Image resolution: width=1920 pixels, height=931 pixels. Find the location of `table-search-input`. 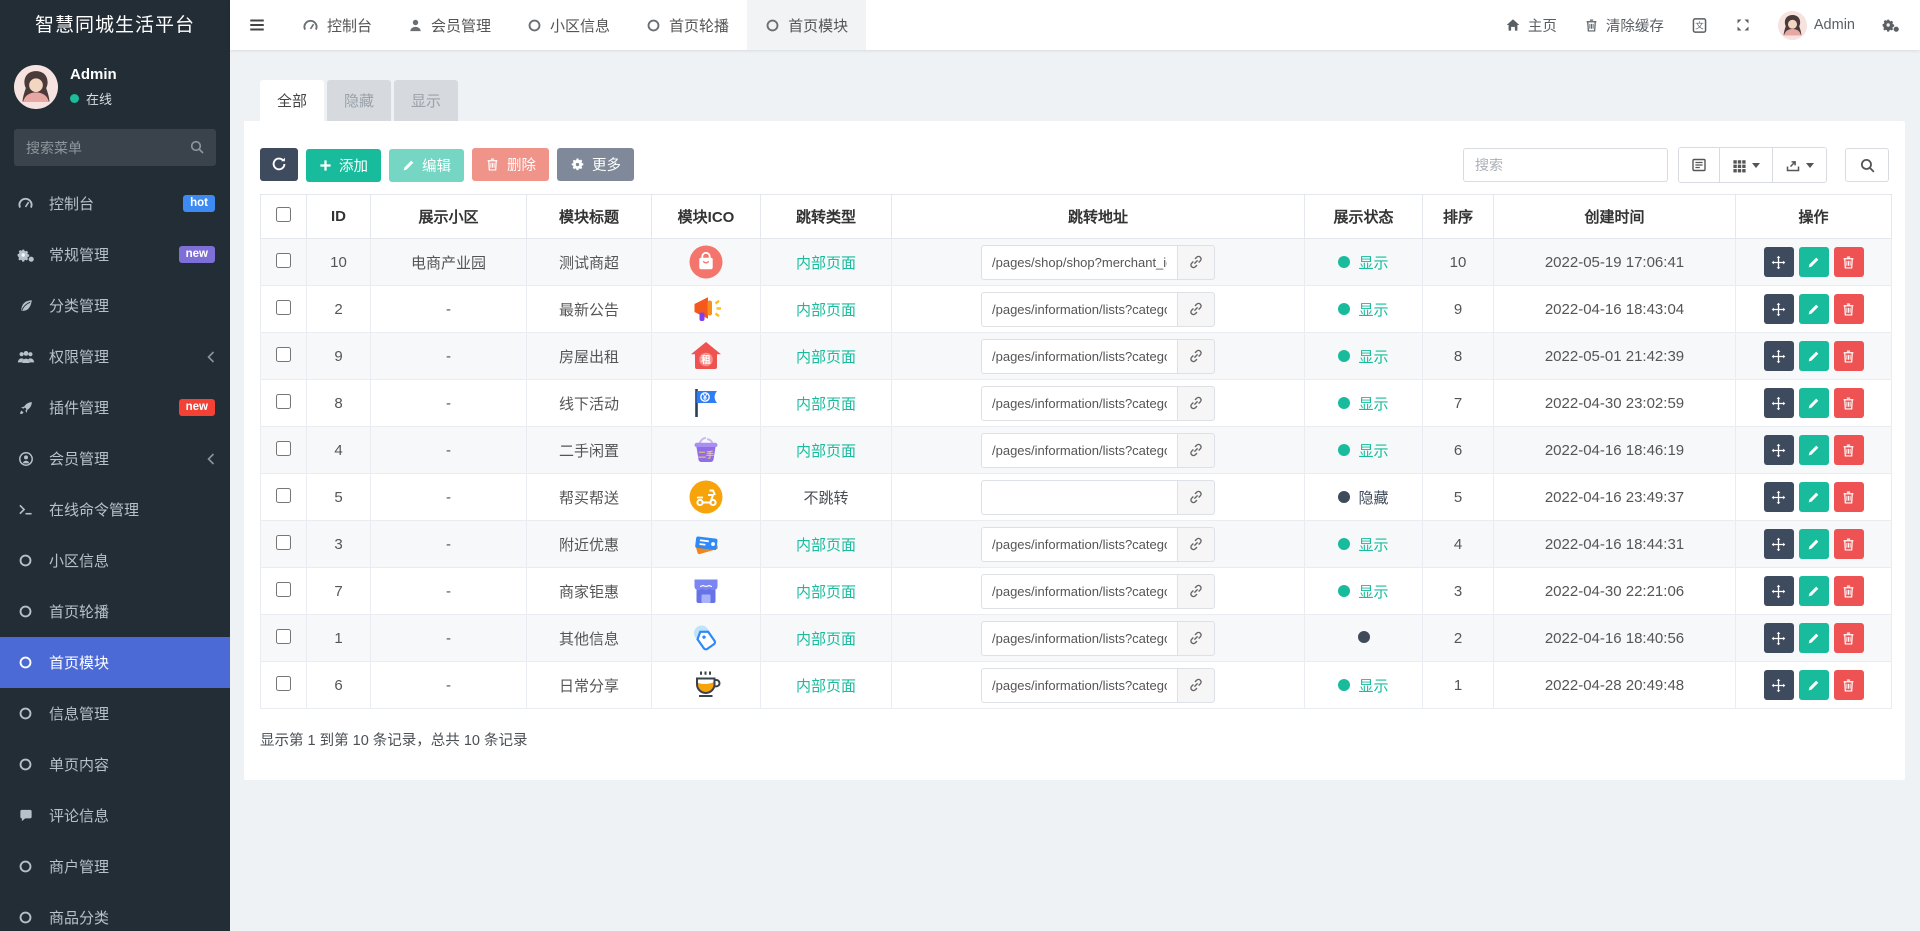

table-search-input is located at coordinates (1565, 165).